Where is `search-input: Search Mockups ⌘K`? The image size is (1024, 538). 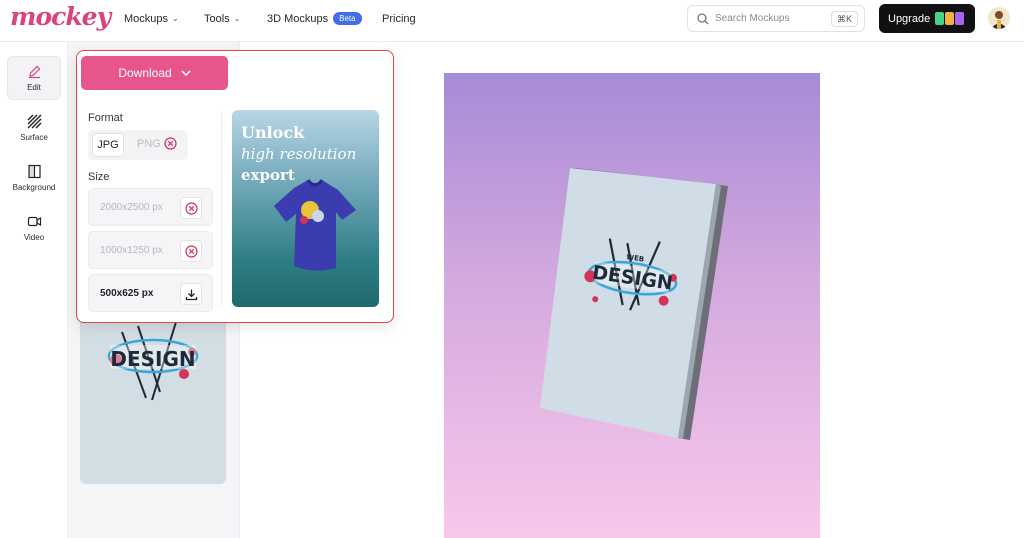 search-input: Search Mockups ⌘K is located at coordinates (776, 18).